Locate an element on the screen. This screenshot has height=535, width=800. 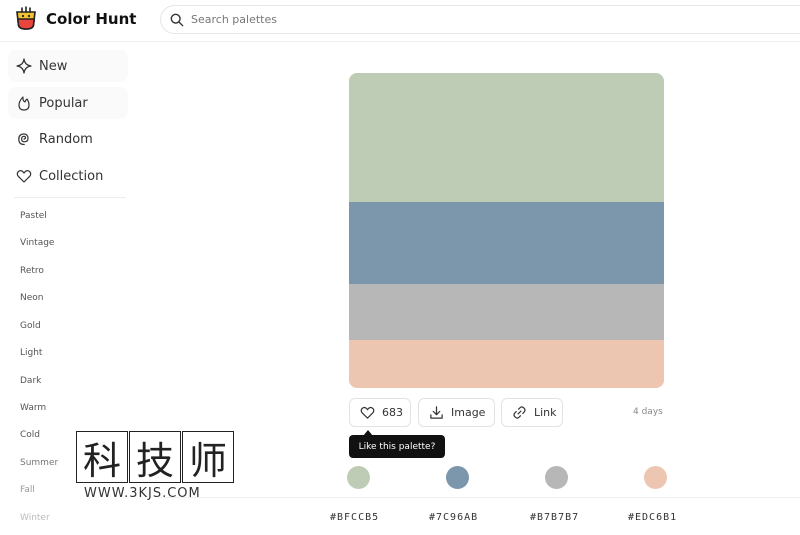
tag-vintage: Vintage is located at coordinates (37, 243).